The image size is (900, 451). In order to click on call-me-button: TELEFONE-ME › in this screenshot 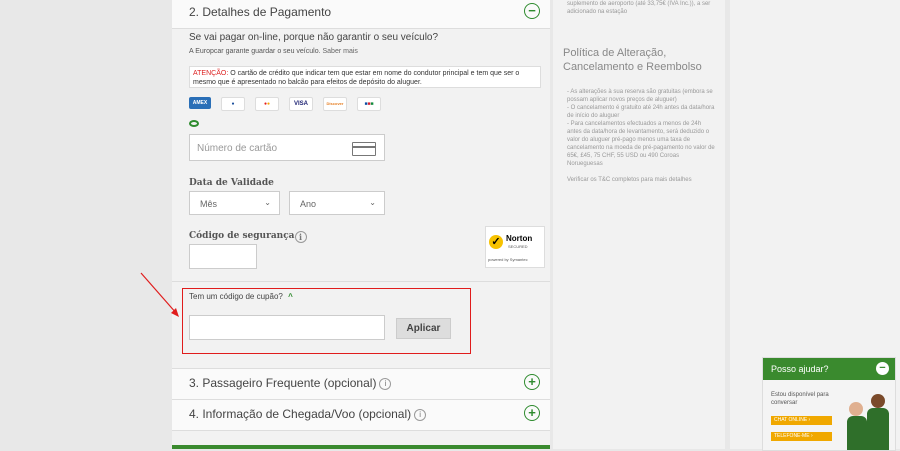, I will do `click(801, 436)`.